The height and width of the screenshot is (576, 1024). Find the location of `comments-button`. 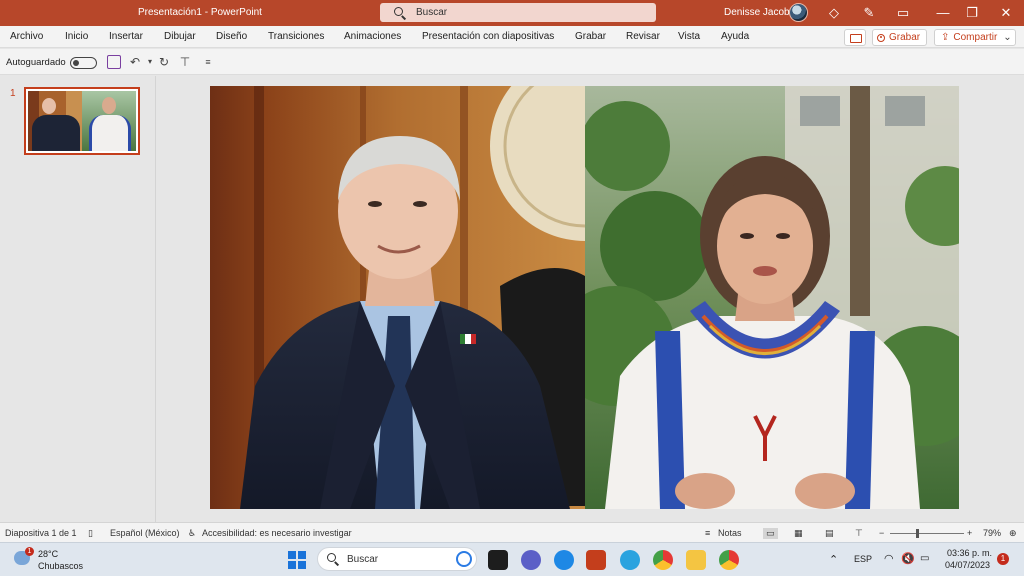

comments-button is located at coordinates (855, 37).